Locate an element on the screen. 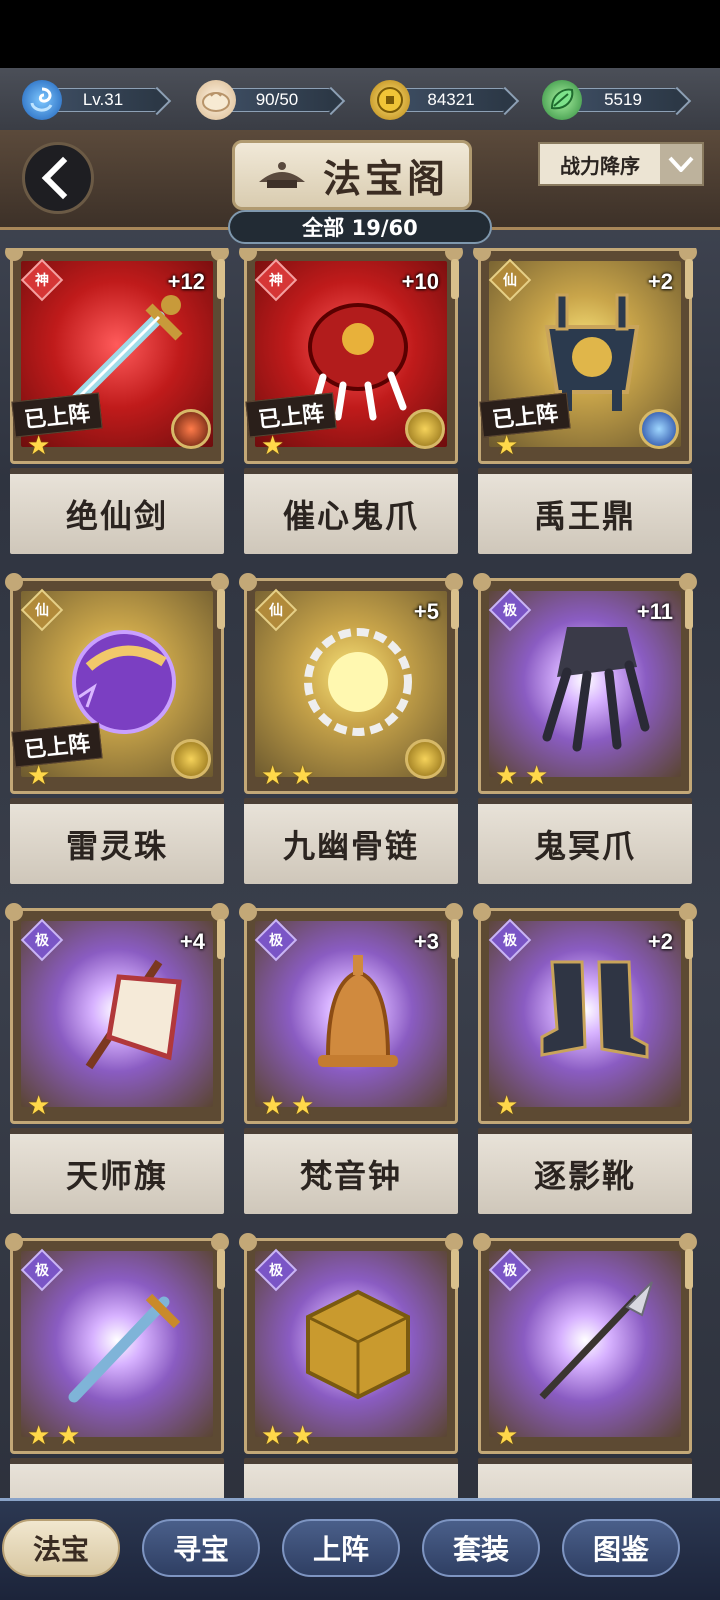 The image size is (720, 1600). treasure-name-plate: 催心鬼爪 is located at coordinates (351, 511).